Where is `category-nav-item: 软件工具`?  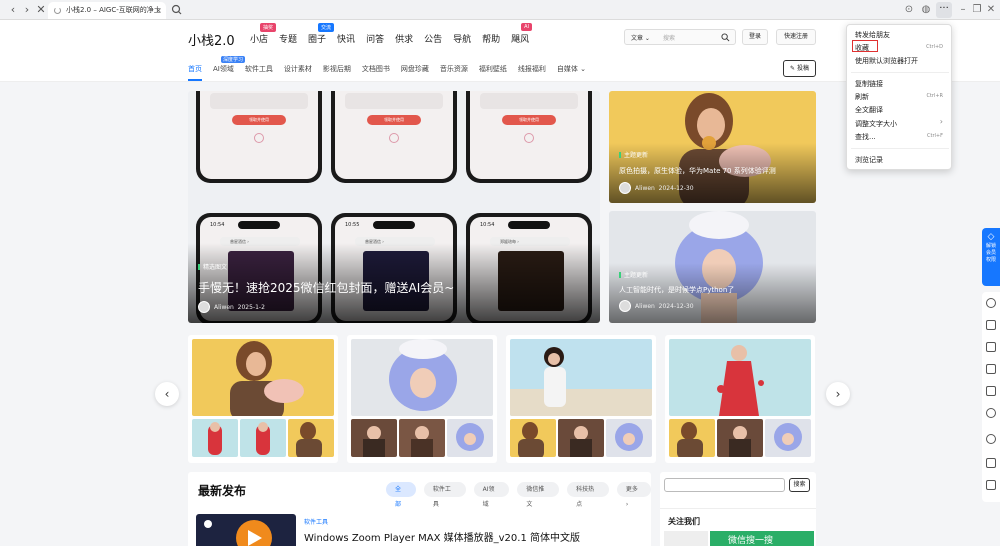 category-nav-item: 软件工具 is located at coordinates (259, 69).